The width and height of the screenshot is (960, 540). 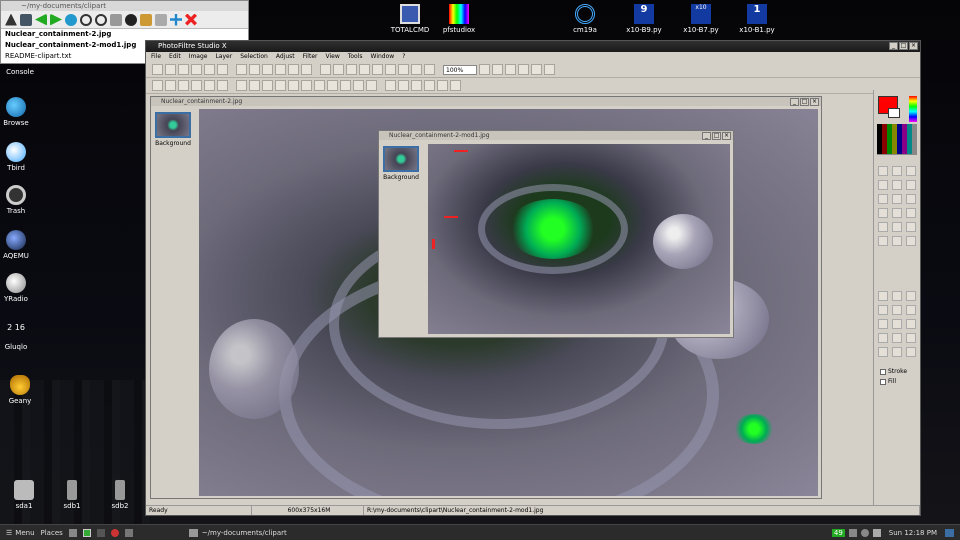 I want to click on menu-image: Image, so click(x=198, y=57).